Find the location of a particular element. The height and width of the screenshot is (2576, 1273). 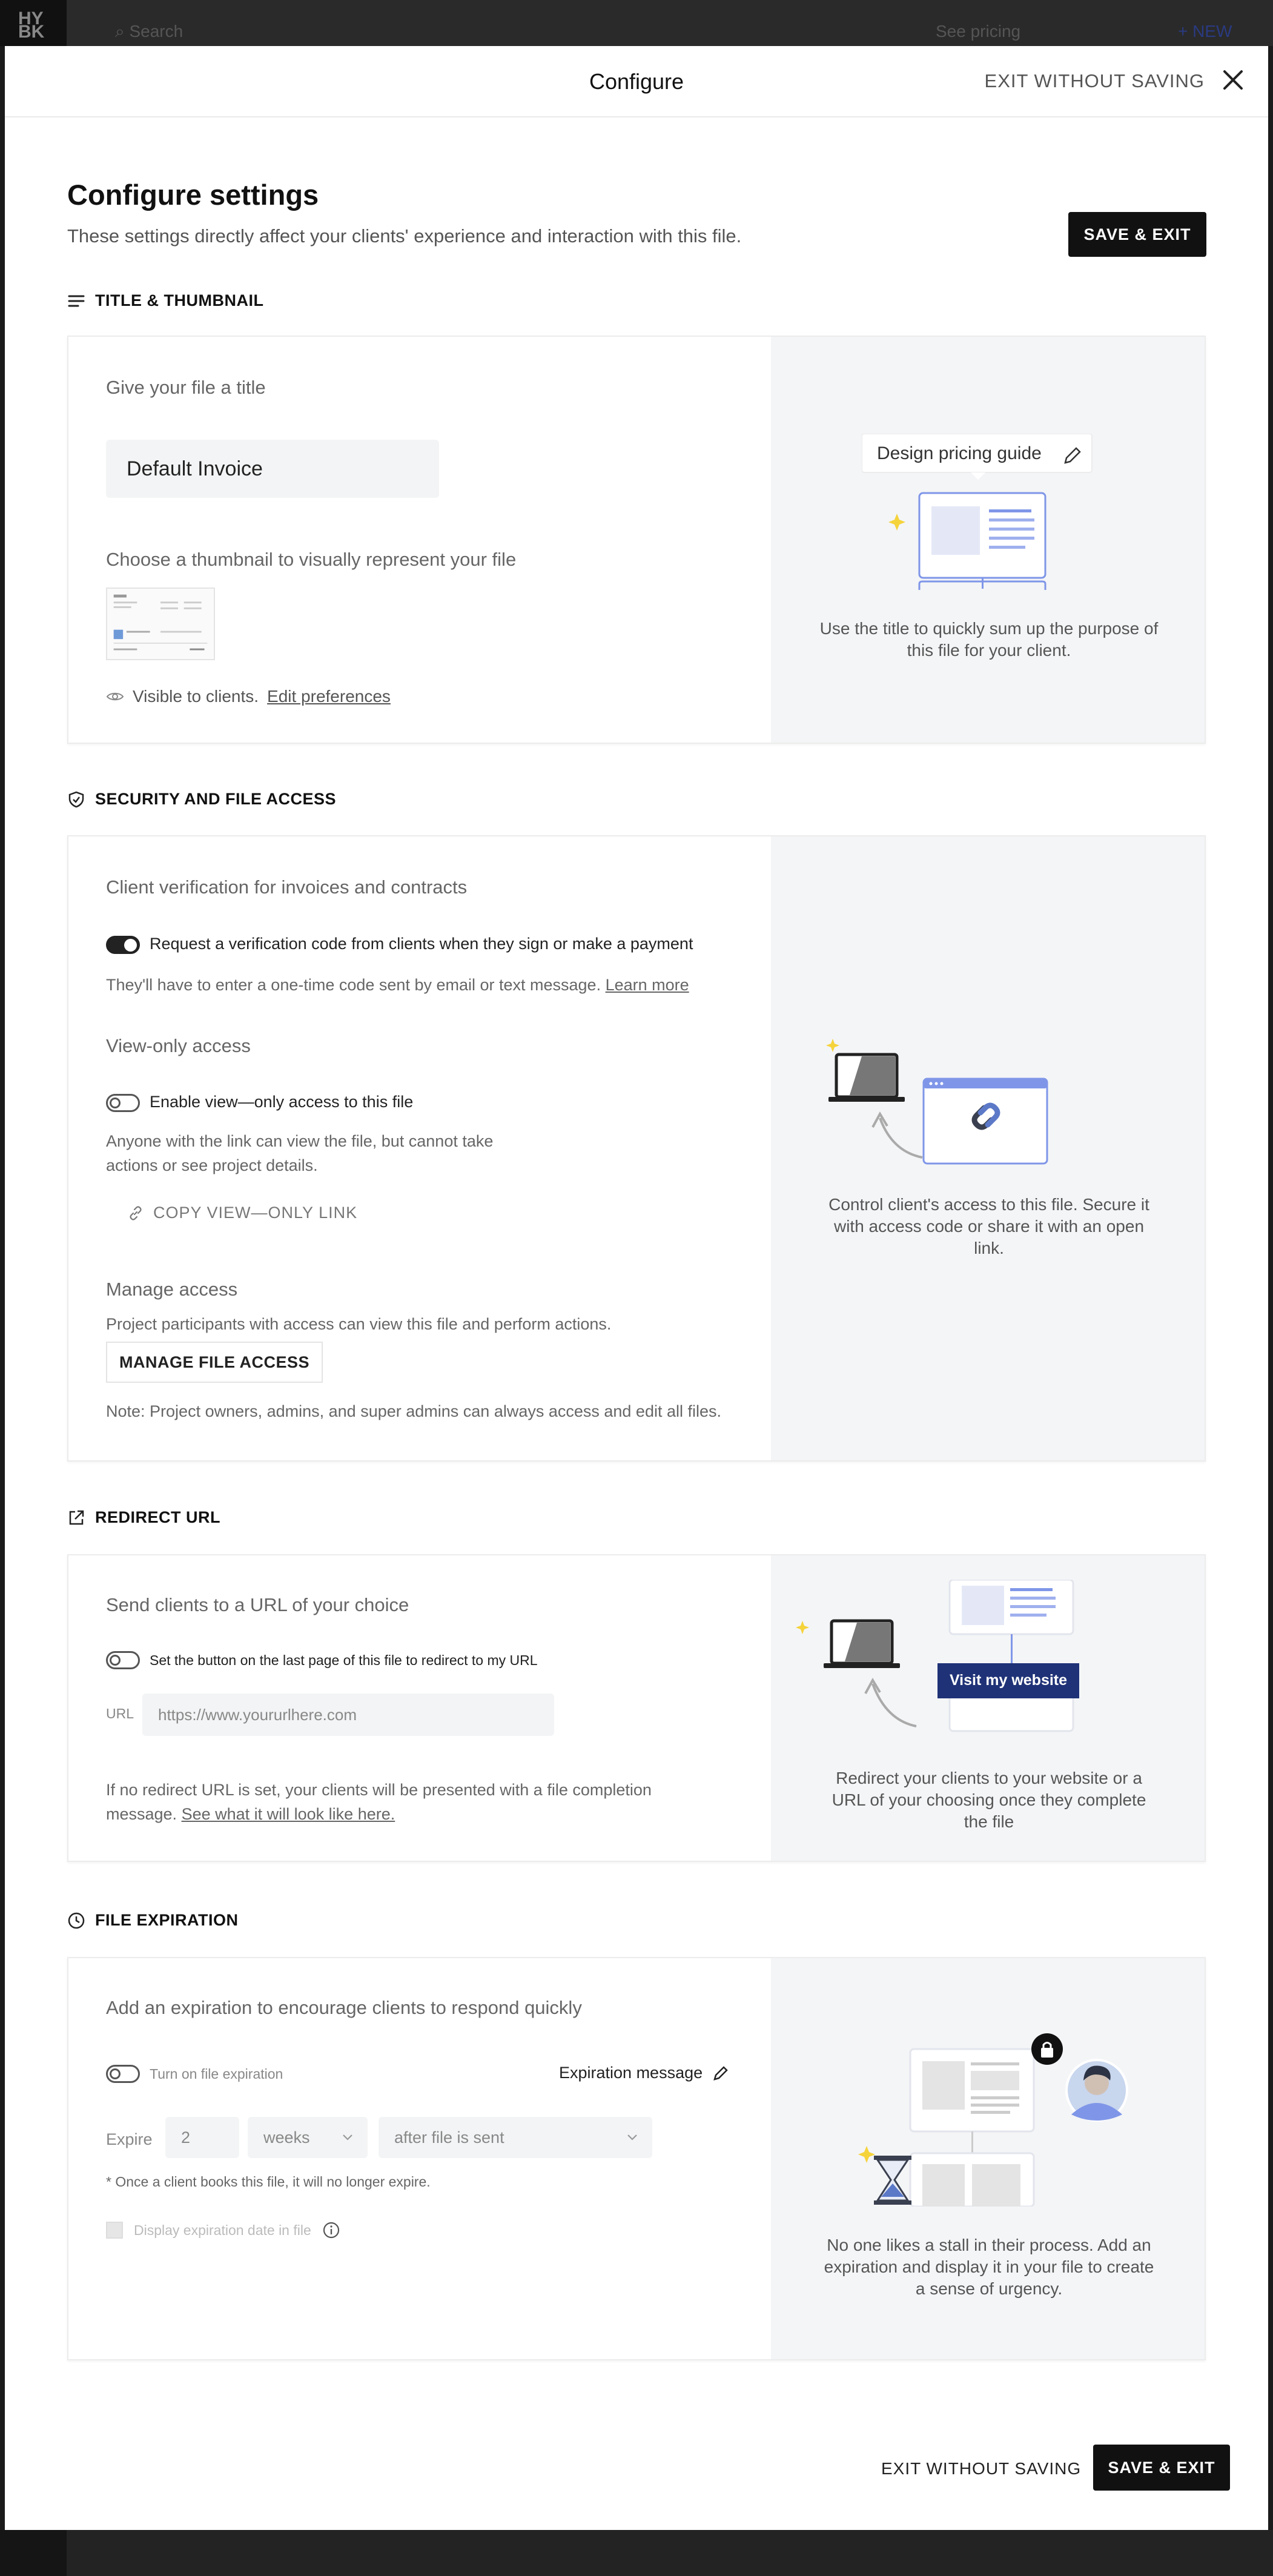

pencil-icon is located at coordinates (720, 2073).